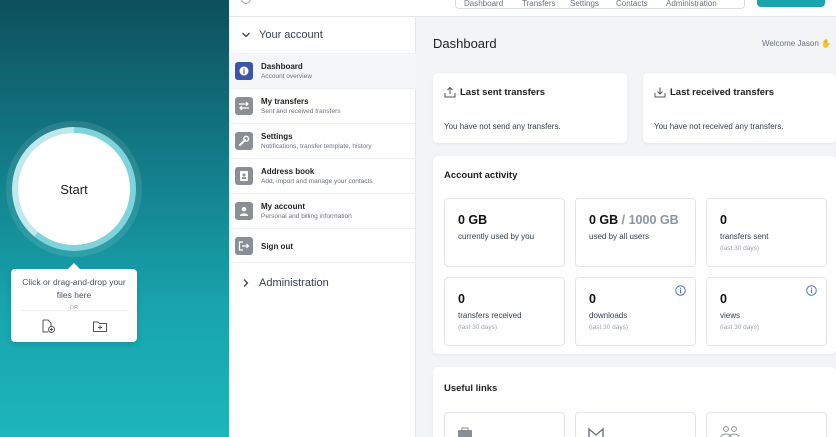 The image size is (836, 437). I want to click on user-icon, so click(244, 211).